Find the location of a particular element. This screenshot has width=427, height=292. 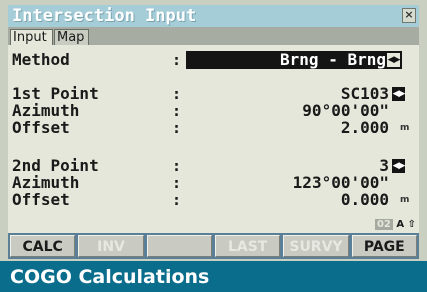

offset2-row: Offset : 0.000 m is located at coordinates (213, 200).